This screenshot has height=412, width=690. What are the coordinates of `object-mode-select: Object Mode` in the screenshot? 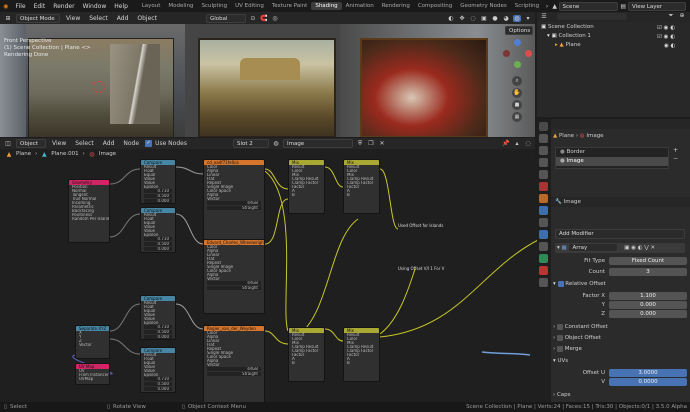 It's located at (38, 18).